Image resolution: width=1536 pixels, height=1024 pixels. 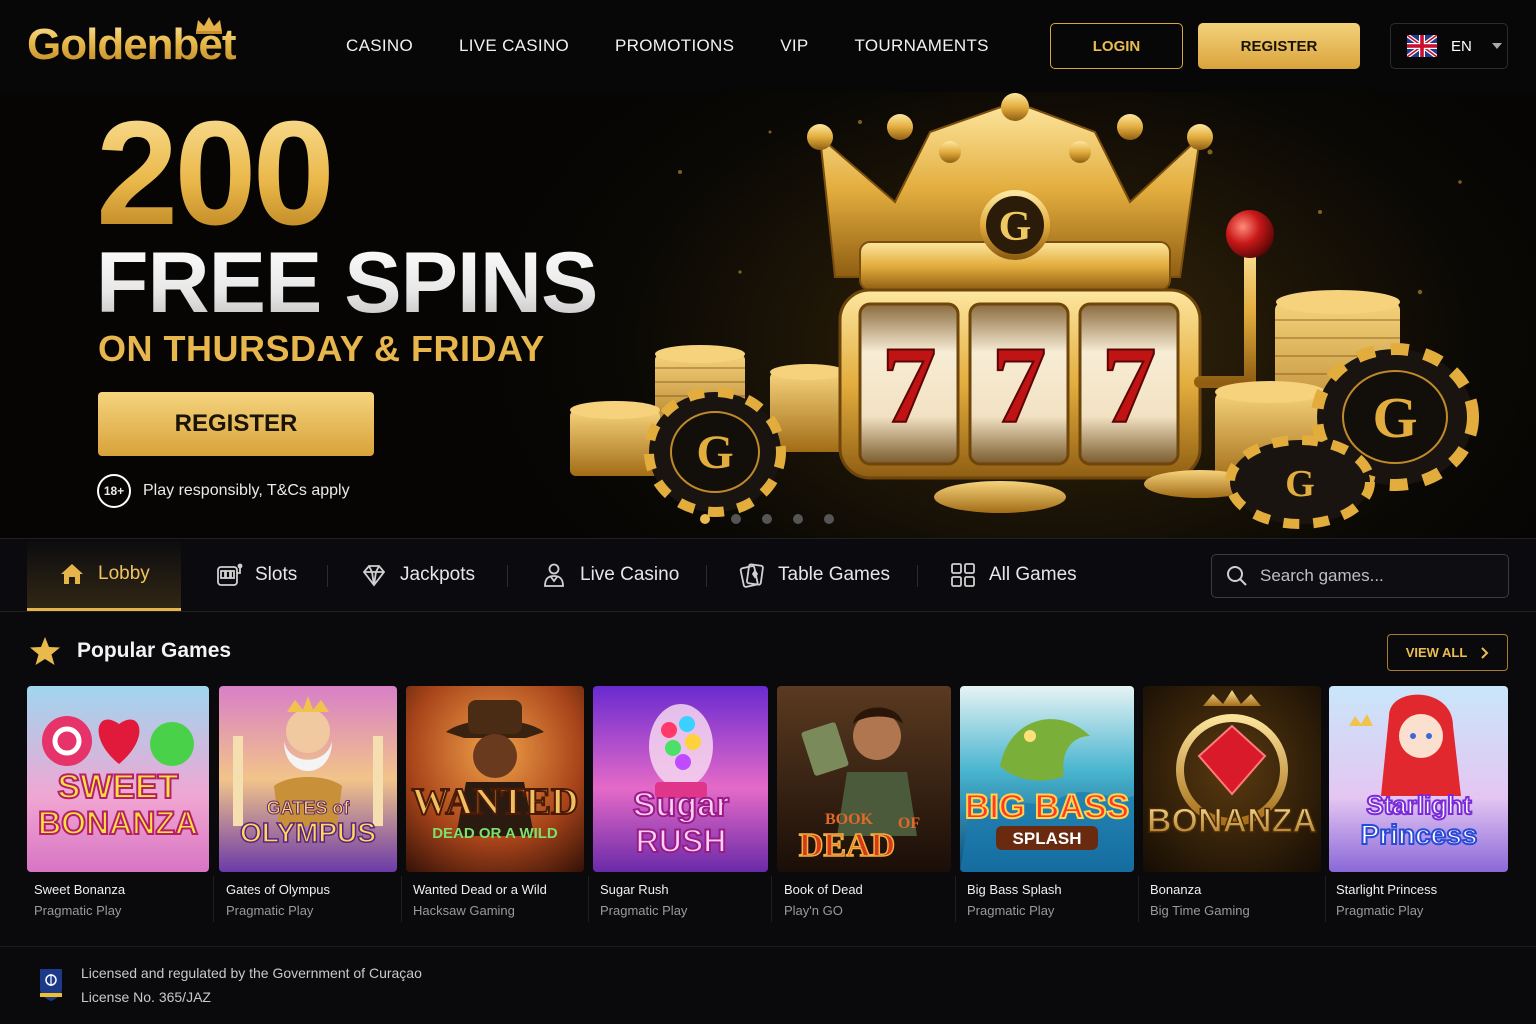 What do you see at coordinates (379, 46) in the screenshot?
I see `nav-item-casino: CASINO` at bounding box center [379, 46].